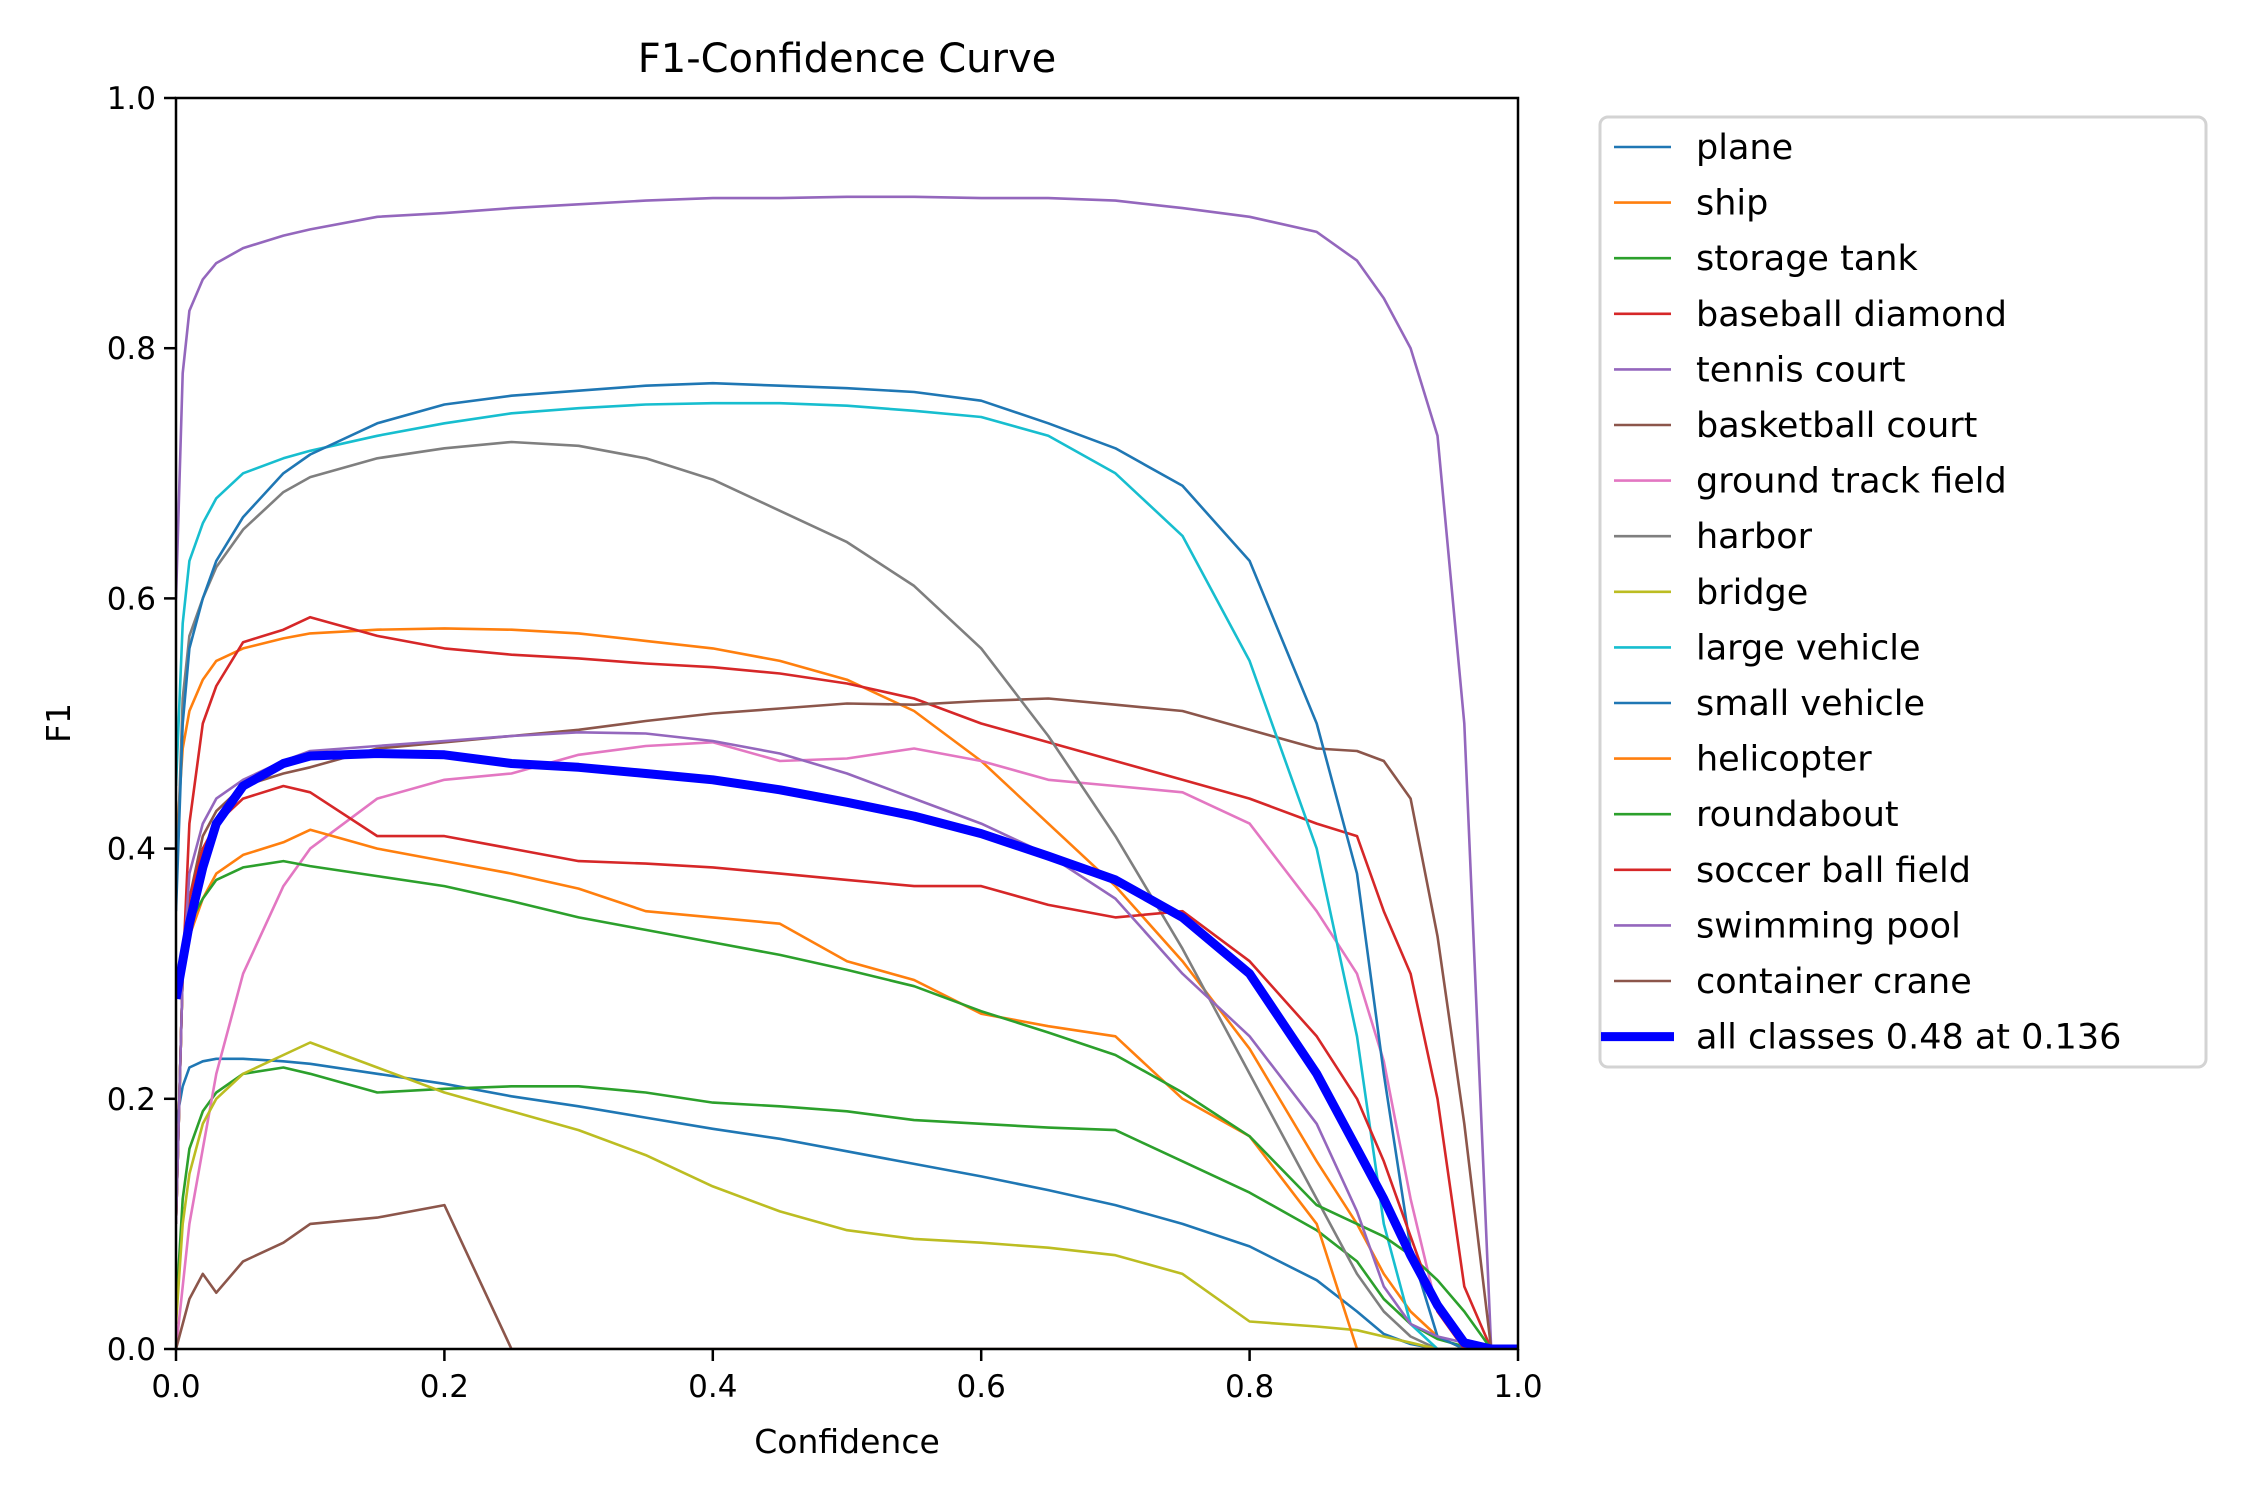  What do you see at coordinates (141, 724) in the screenshot?
I see `y-axis: 0.0 0.2 0.4 0.6 0.8 1.0` at bounding box center [141, 724].